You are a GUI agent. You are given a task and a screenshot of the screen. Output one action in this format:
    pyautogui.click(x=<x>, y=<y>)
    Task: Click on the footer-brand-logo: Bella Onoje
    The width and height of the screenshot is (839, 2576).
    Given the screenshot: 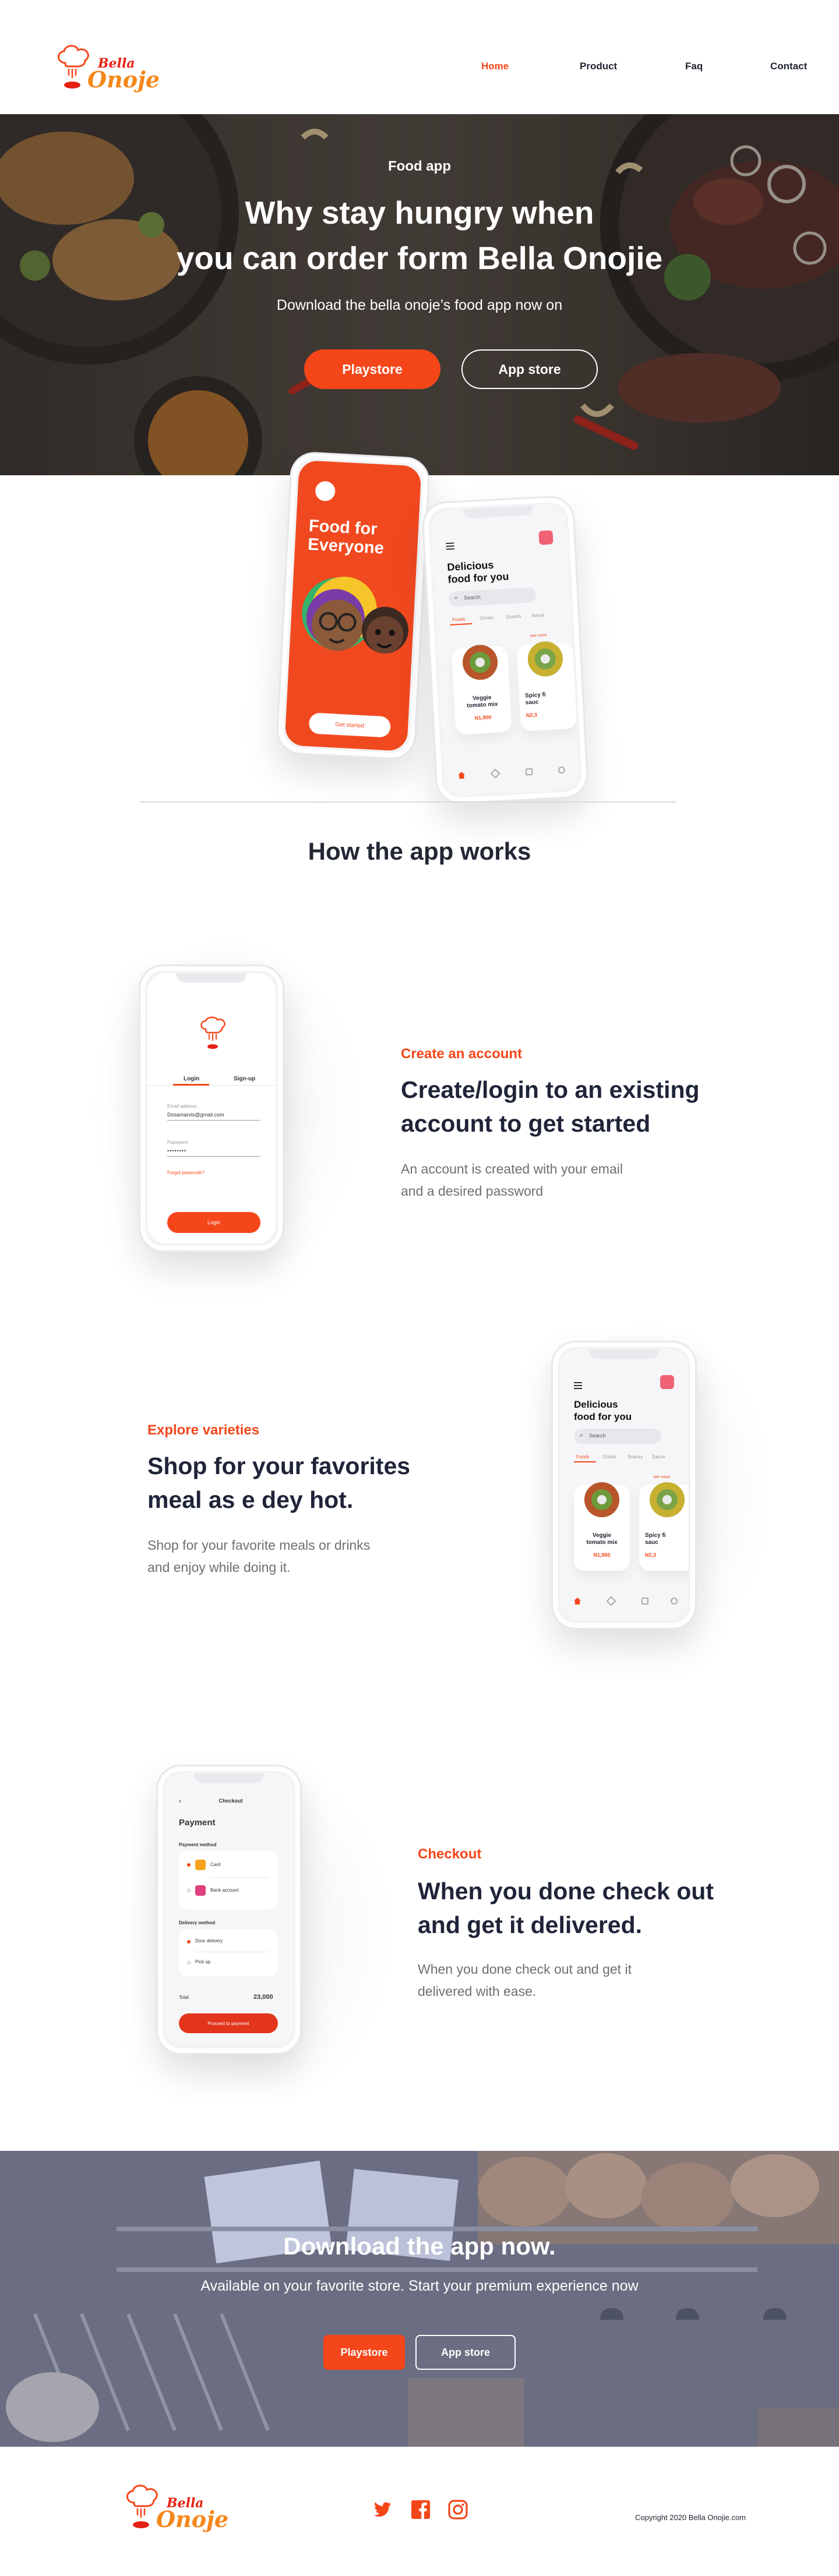 What is the action you would take?
    pyautogui.click(x=177, y=2509)
    